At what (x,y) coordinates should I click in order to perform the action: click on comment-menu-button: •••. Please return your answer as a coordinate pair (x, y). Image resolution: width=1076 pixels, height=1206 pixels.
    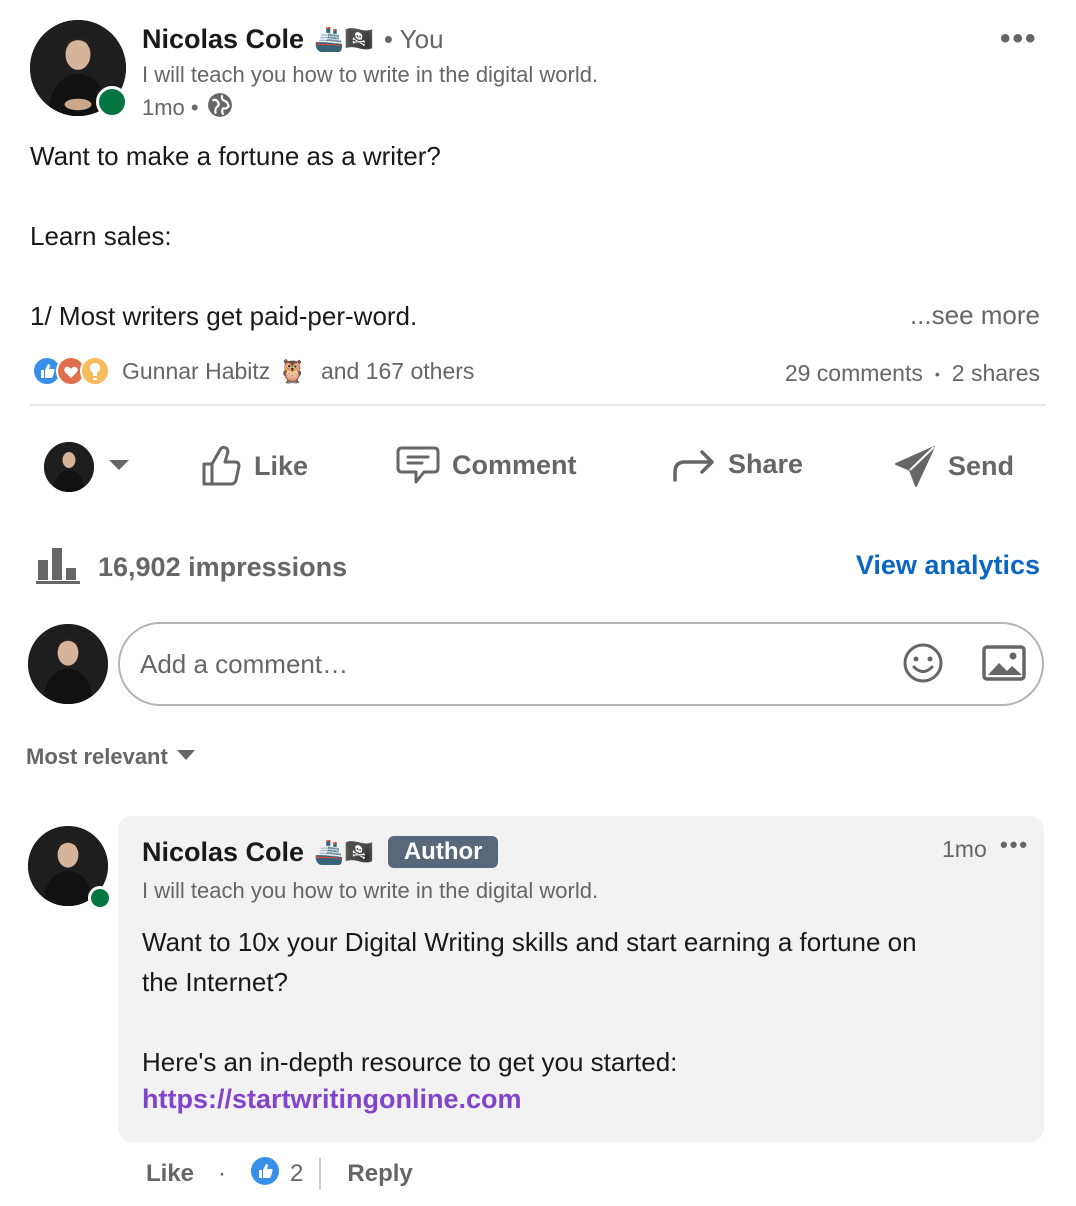
    Looking at the image, I should click on (1014, 845).